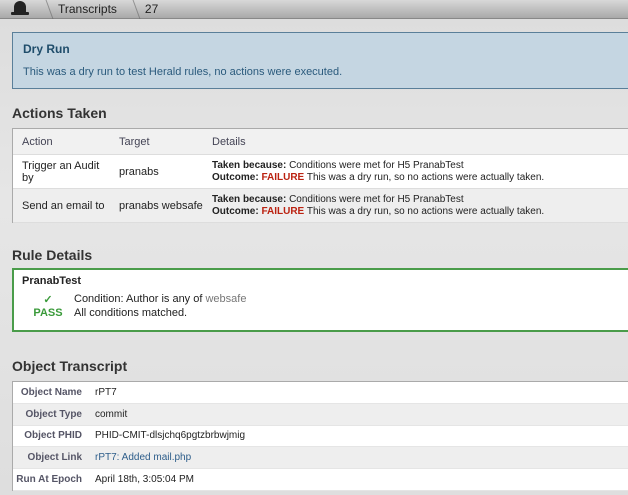  Describe the element at coordinates (320, 480) in the screenshot. I see `table-row: Run At Epoch April 18th, 3:05:04 PM` at that location.